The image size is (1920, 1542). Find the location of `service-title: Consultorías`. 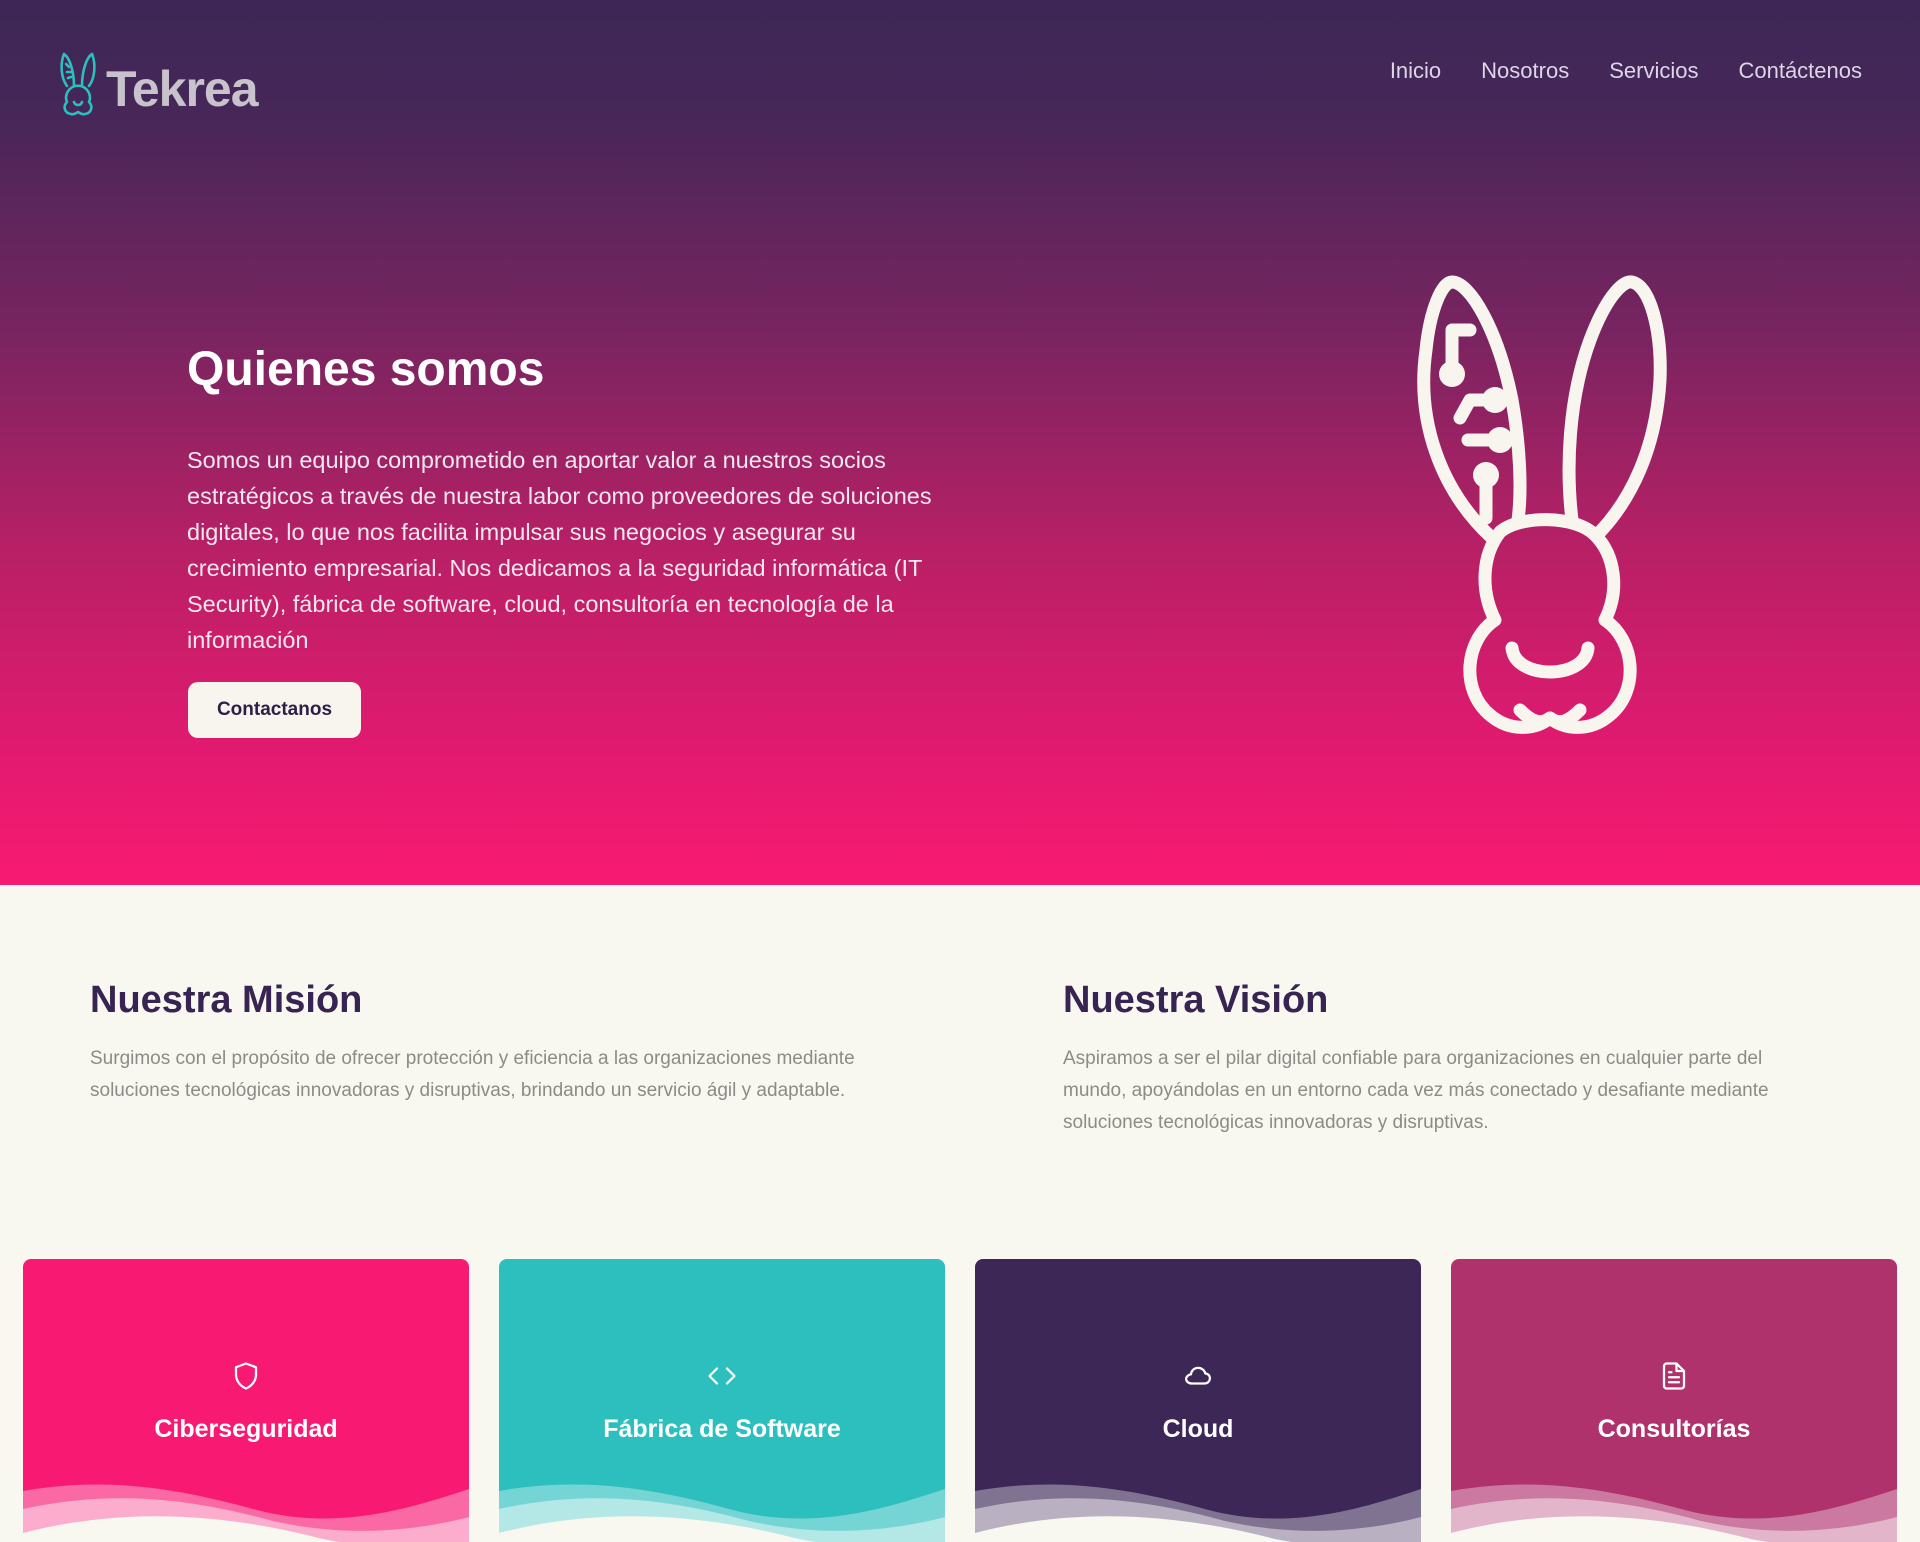

service-title: Consultorías is located at coordinates (1674, 1429).